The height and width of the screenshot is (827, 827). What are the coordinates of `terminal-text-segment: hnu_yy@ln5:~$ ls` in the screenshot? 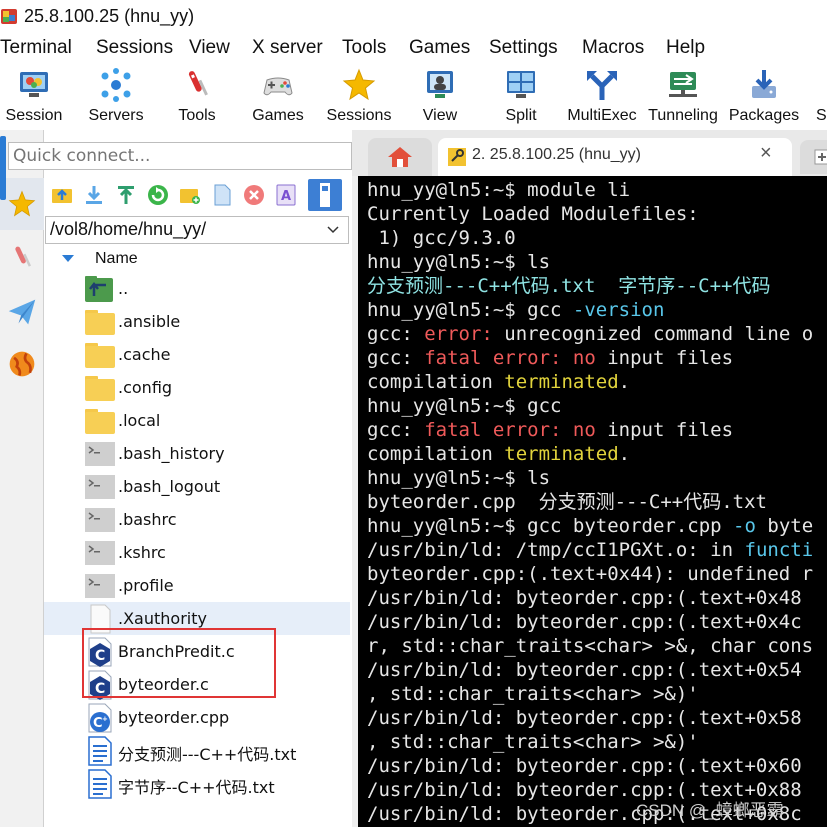 It's located at (459, 262).